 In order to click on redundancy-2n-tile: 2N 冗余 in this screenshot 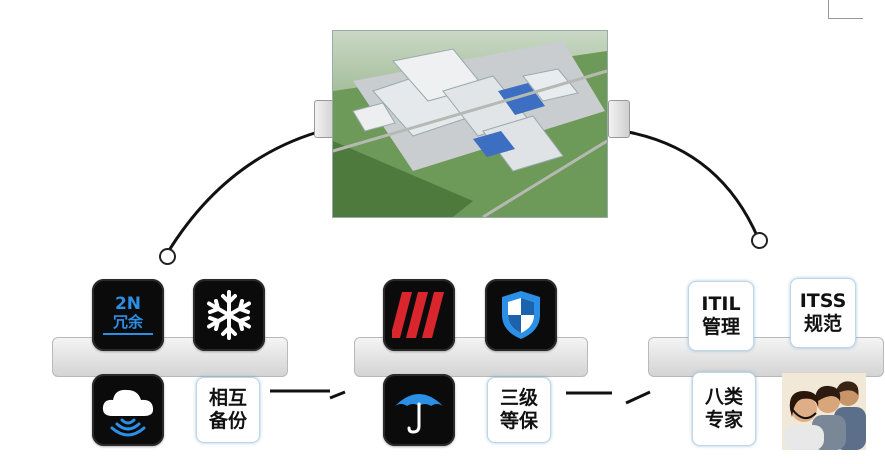, I will do `click(128, 315)`.